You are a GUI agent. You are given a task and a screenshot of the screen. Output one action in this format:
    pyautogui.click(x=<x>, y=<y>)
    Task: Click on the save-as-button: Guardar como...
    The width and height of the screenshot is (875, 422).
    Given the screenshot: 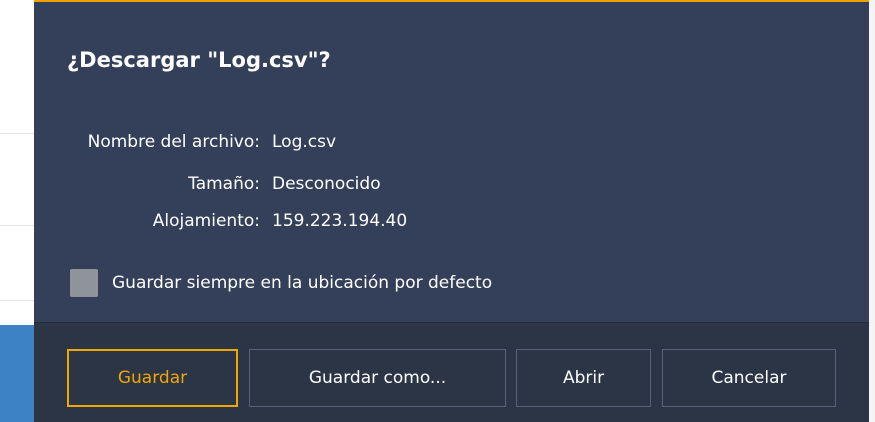 What is the action you would take?
    pyautogui.click(x=377, y=378)
    